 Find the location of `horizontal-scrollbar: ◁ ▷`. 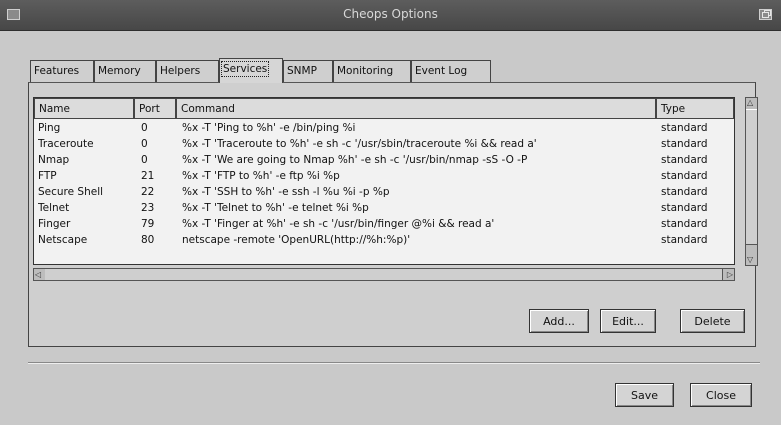

horizontal-scrollbar: ◁ ▷ is located at coordinates (384, 274).